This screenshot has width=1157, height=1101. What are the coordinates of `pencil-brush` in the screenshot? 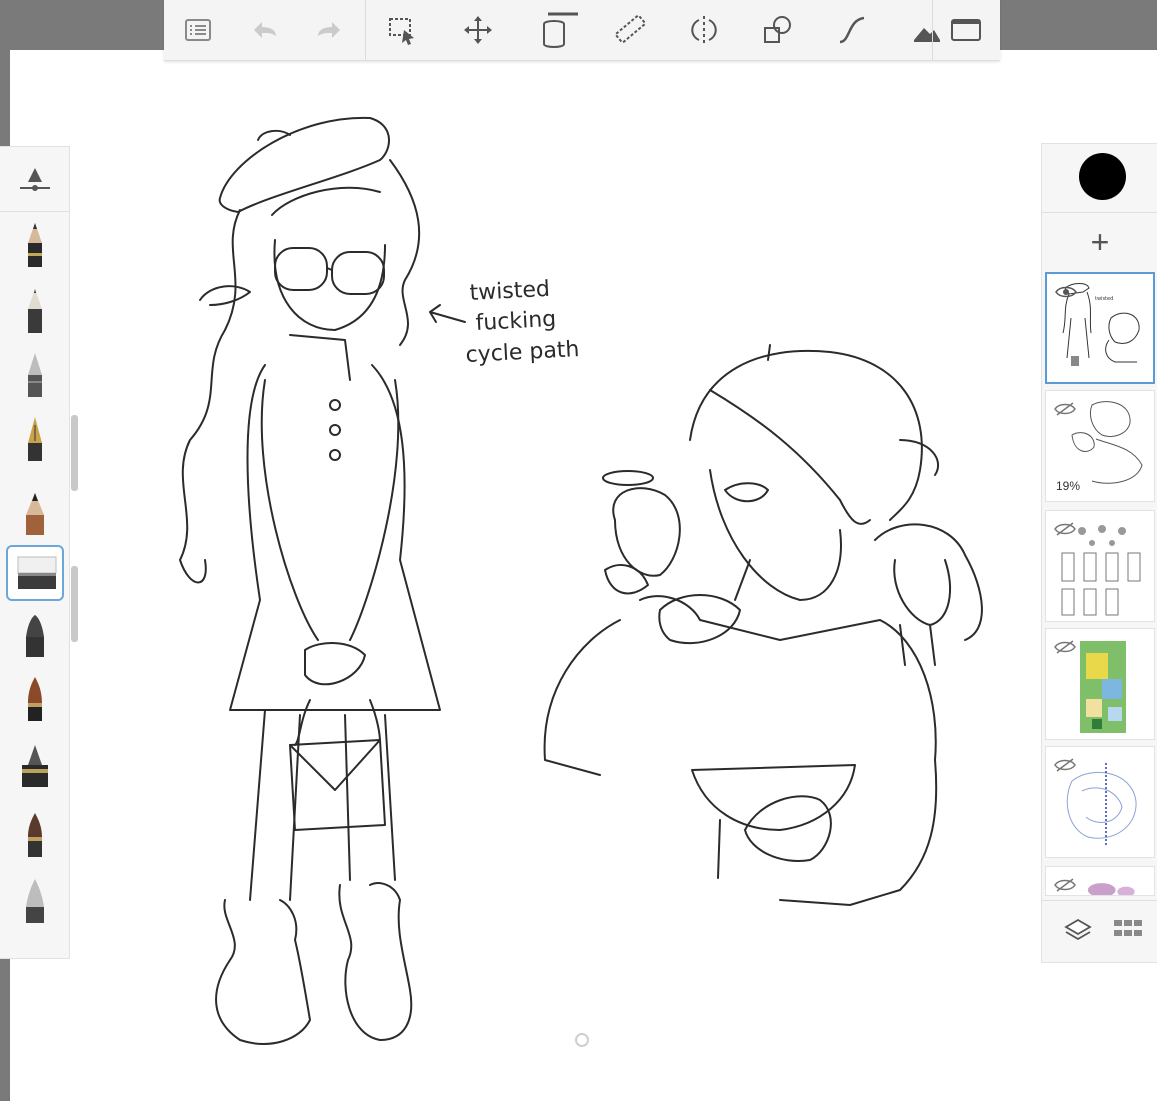 It's located at (35, 247).